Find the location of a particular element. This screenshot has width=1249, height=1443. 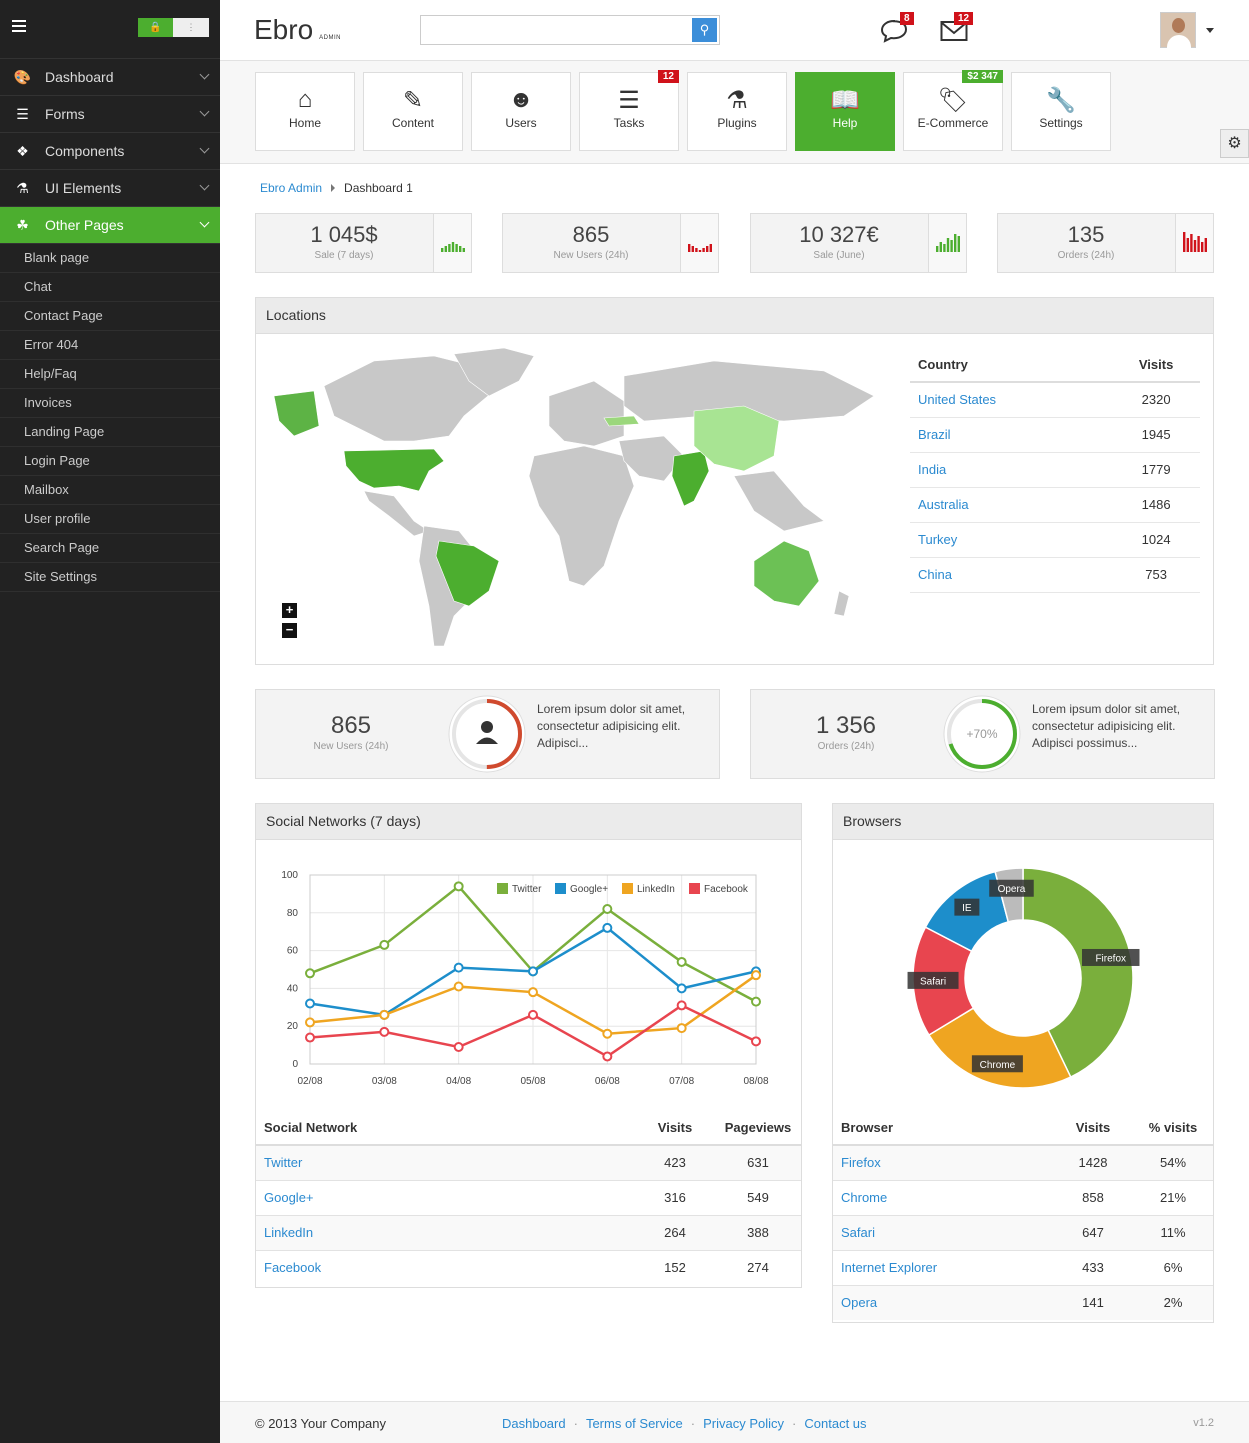

country-link: China is located at coordinates (935, 574).